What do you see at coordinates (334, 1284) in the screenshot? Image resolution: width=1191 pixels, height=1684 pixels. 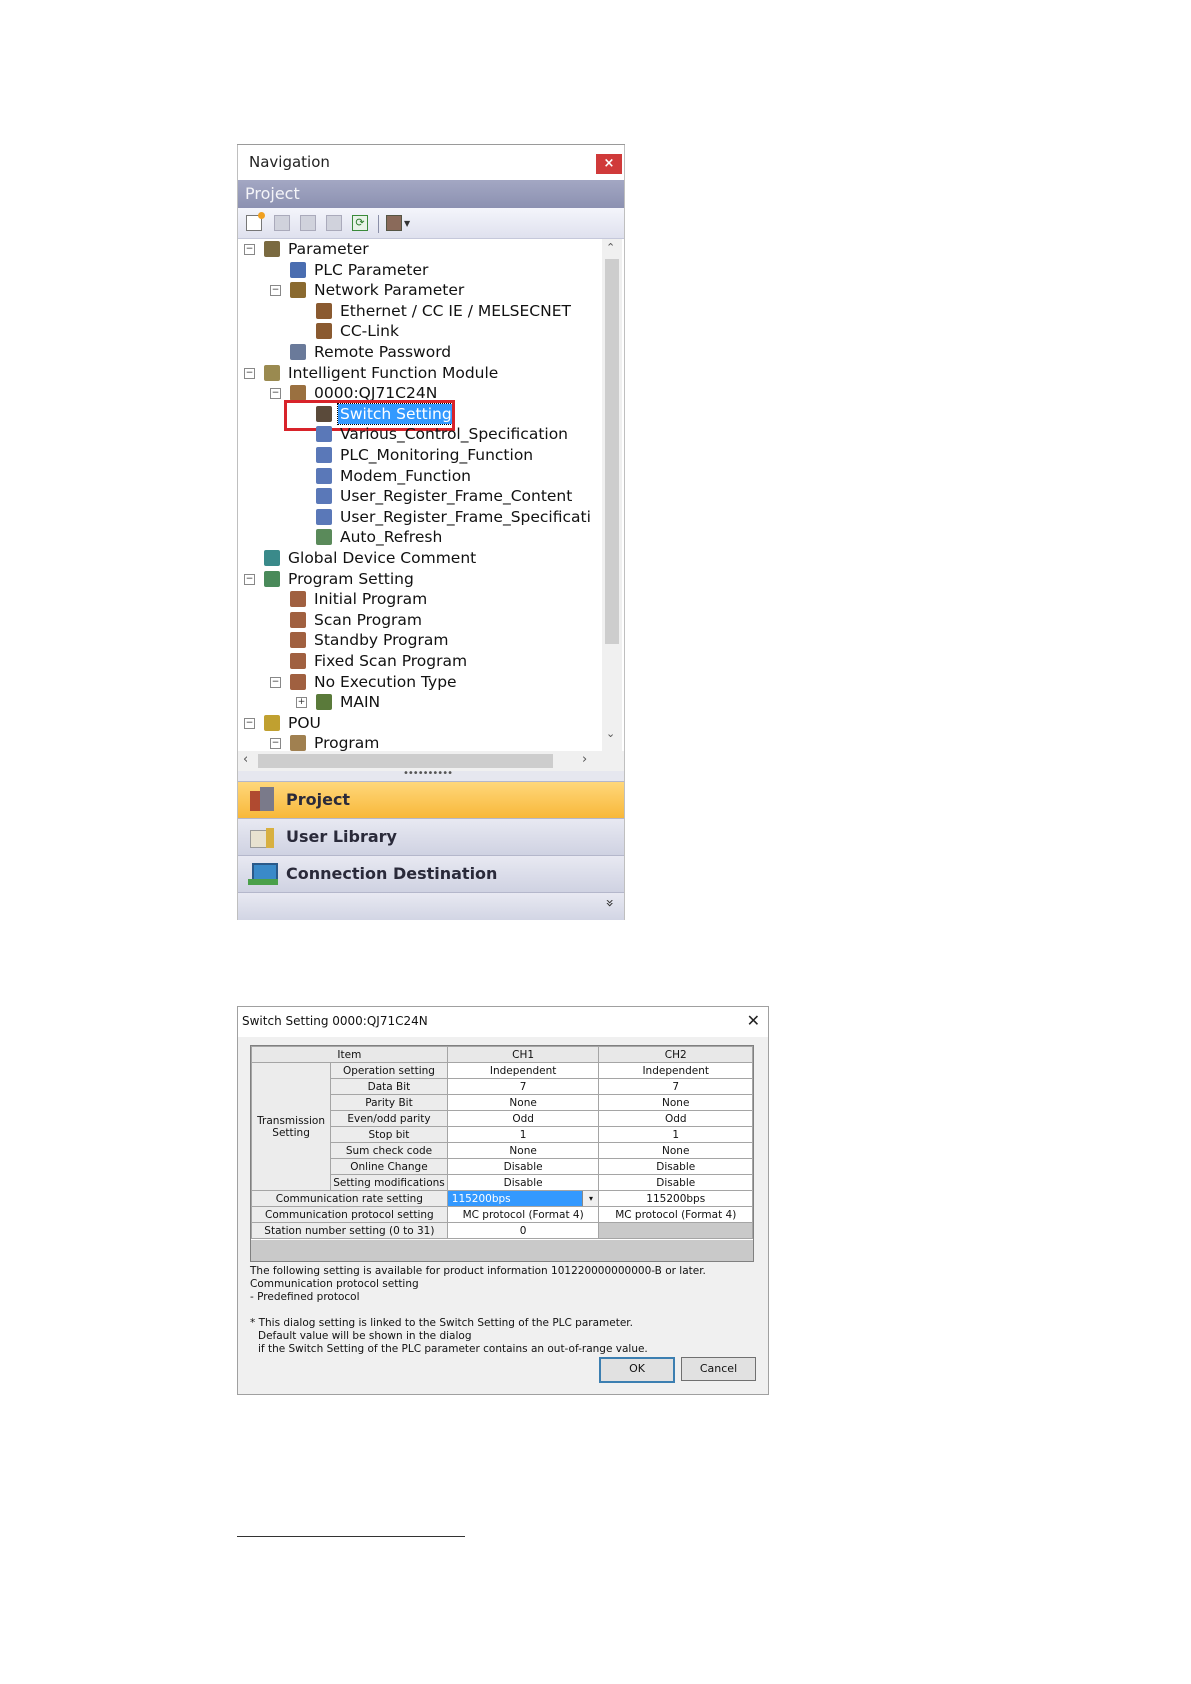 I see `info-note-line: Communication protocol setting` at bounding box center [334, 1284].